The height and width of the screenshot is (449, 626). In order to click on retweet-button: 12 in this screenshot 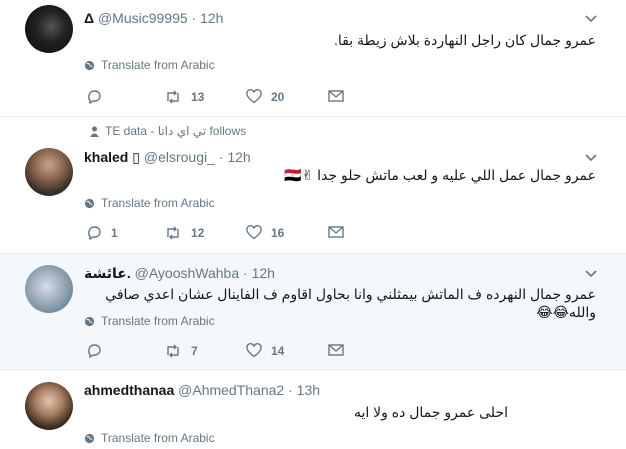, I will do `click(184, 233)`.